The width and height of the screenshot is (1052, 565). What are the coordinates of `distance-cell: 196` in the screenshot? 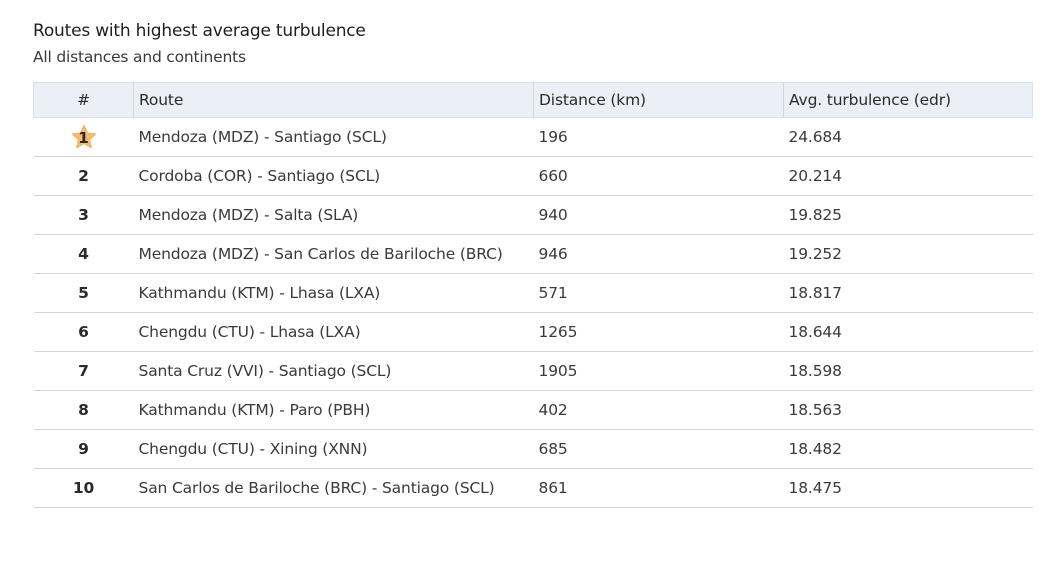 It's located at (658, 137).